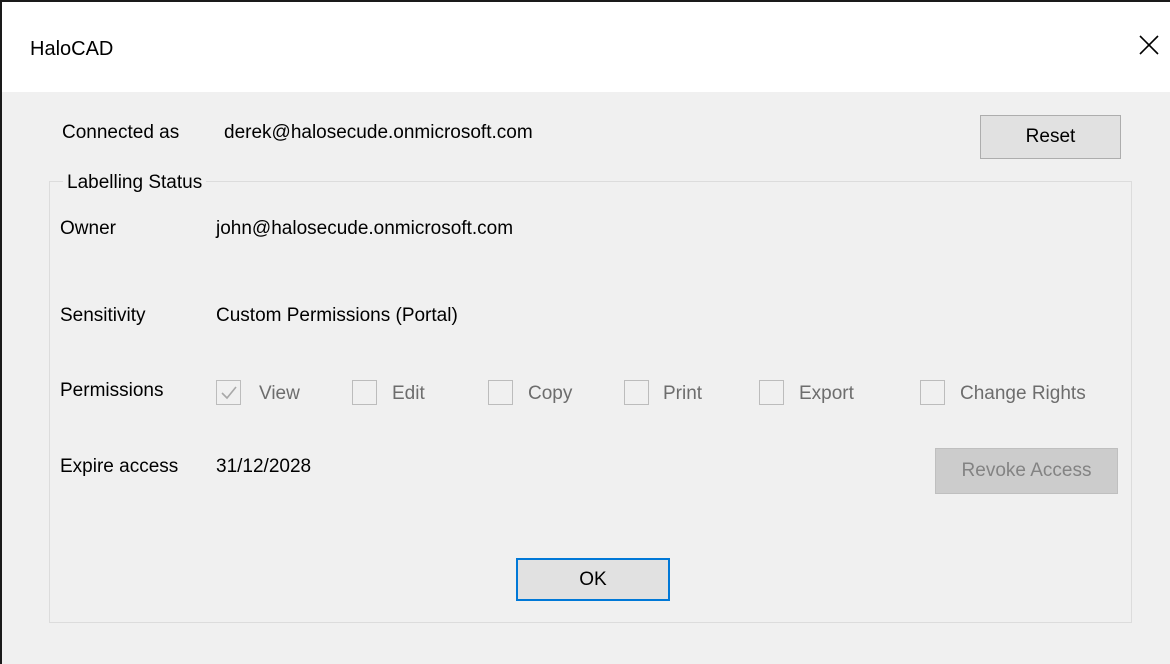 The image size is (1170, 664). I want to click on sensitivity-label: Sensitivity, so click(103, 315).